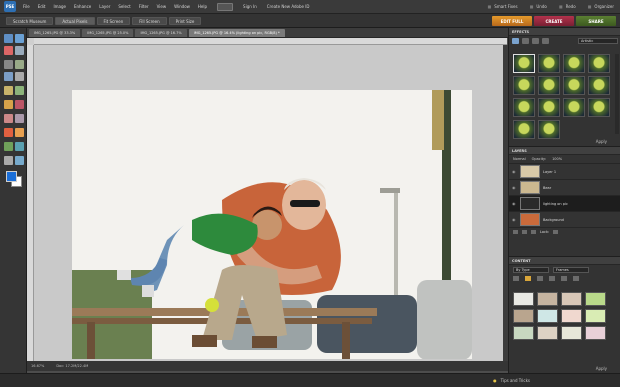 The width and height of the screenshot is (620, 387). I want to click on text-icon, so click(564, 278).